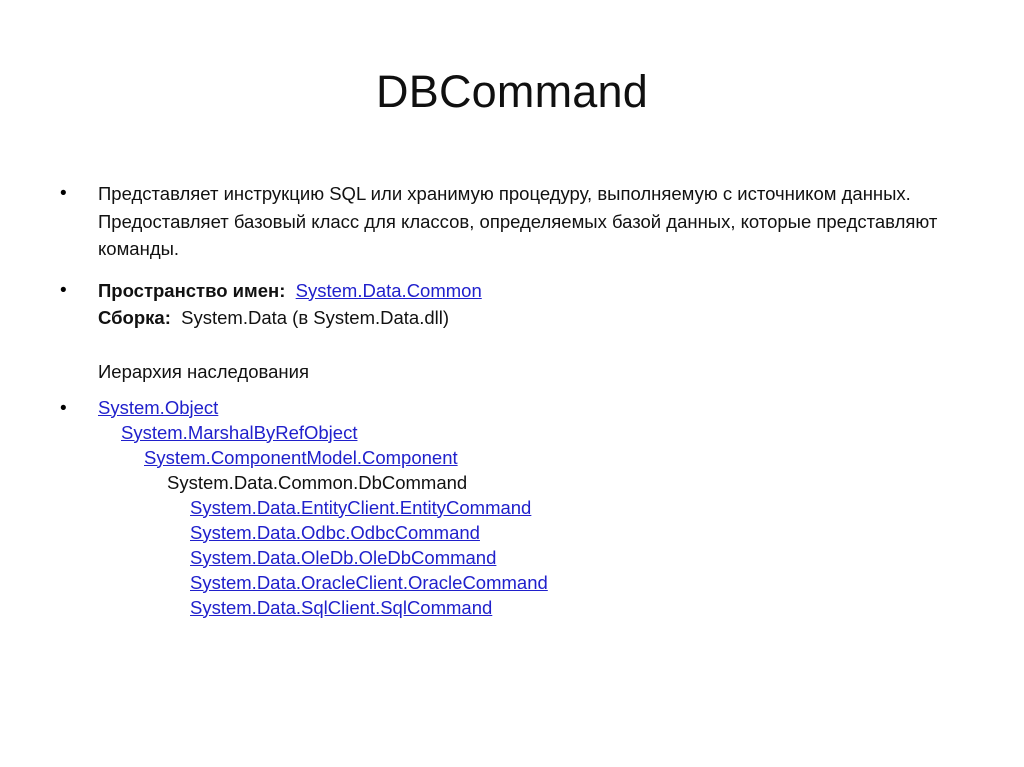  I want to click on hierarchy-link: System.Data.OracleClient.OracleCommand, so click(369, 582).